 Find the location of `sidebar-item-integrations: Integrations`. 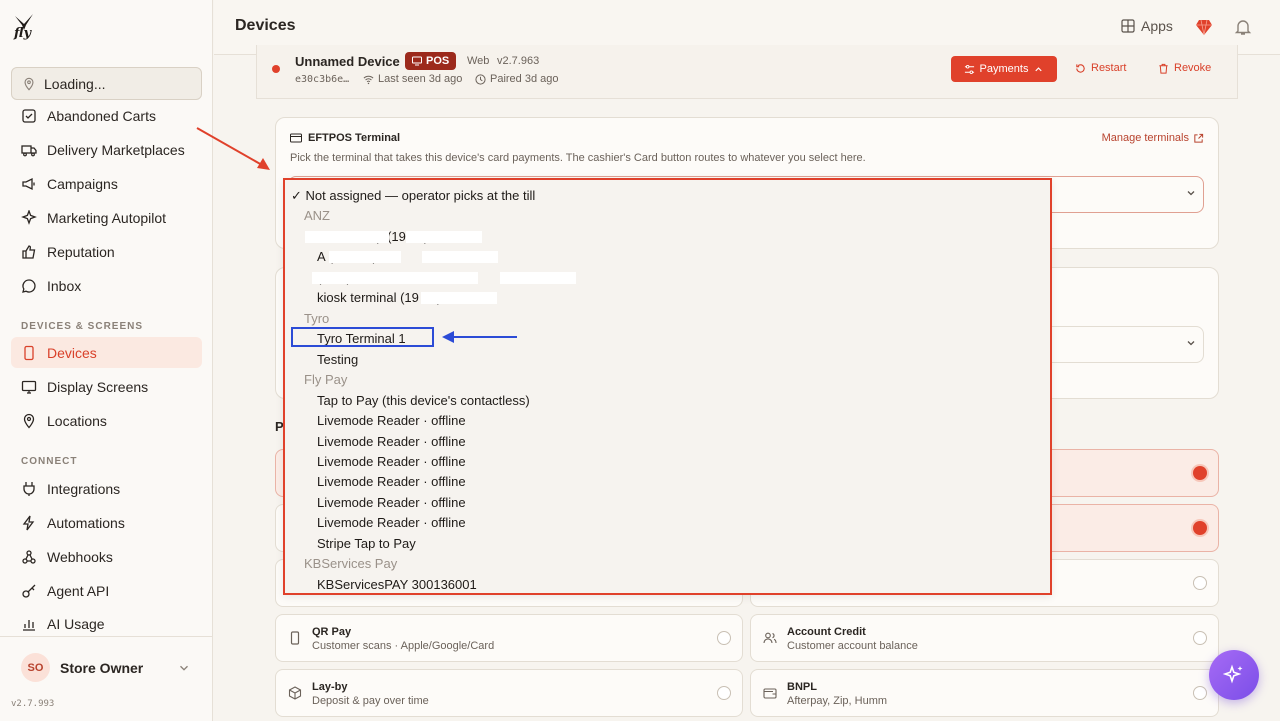

sidebar-item-integrations: Integrations is located at coordinates (106, 488).